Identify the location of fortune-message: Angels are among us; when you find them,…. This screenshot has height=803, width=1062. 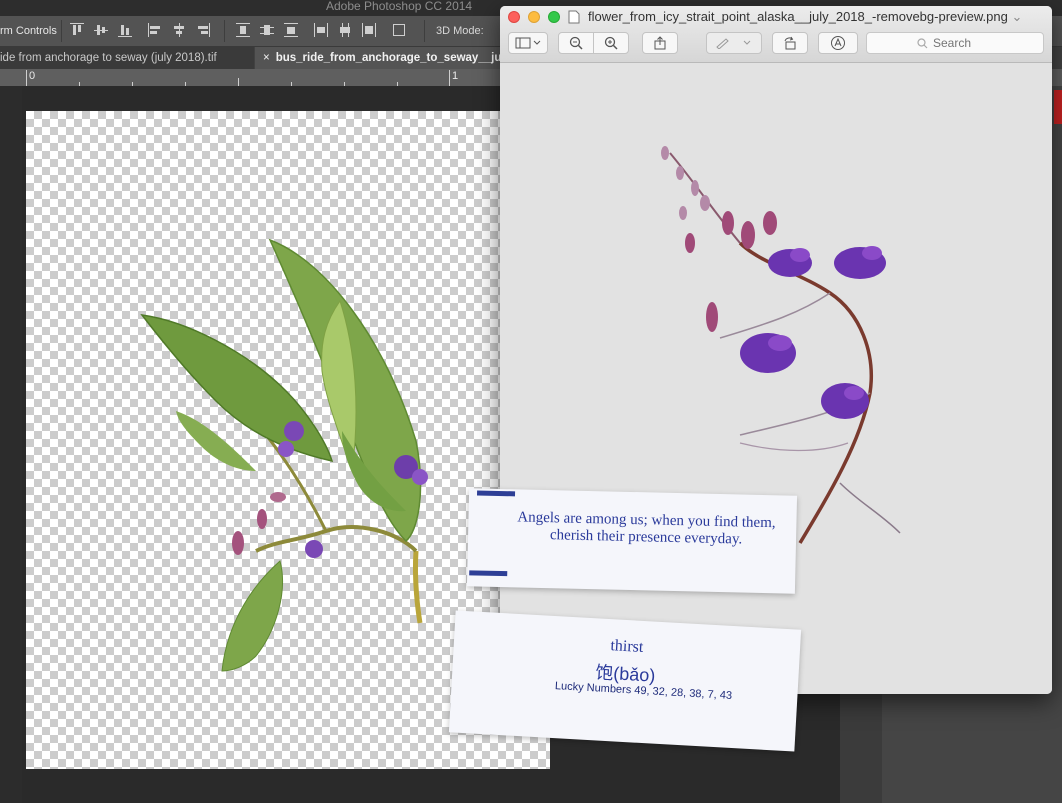
(646, 528).